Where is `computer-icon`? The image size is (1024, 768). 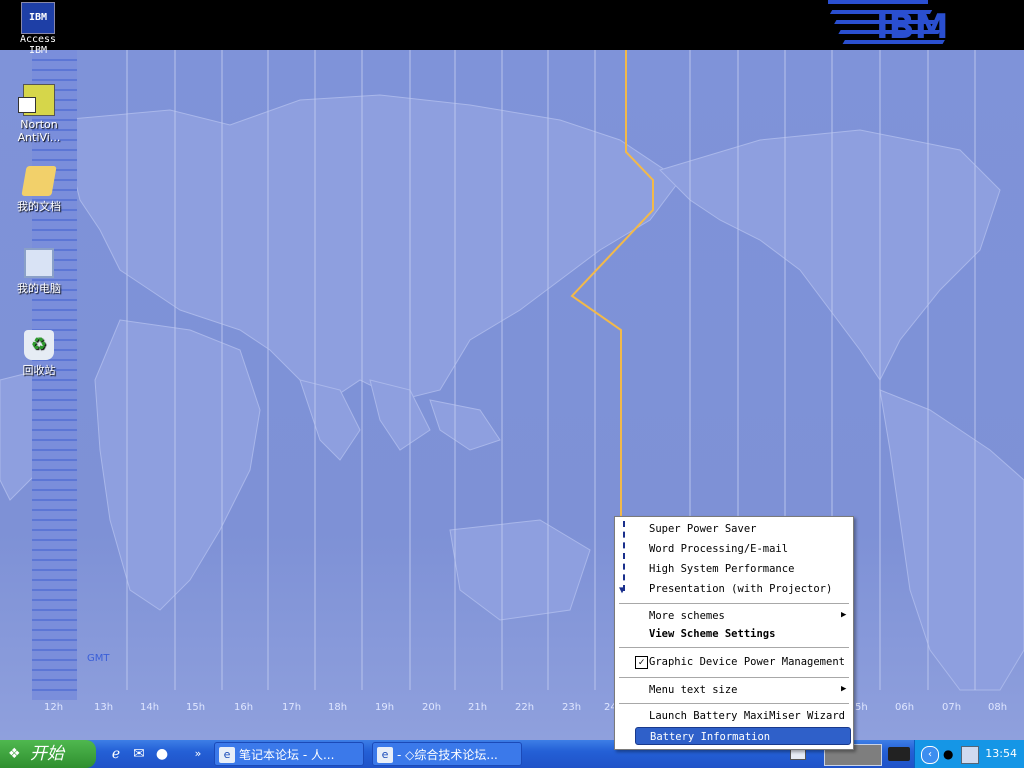 computer-icon is located at coordinates (39, 263).